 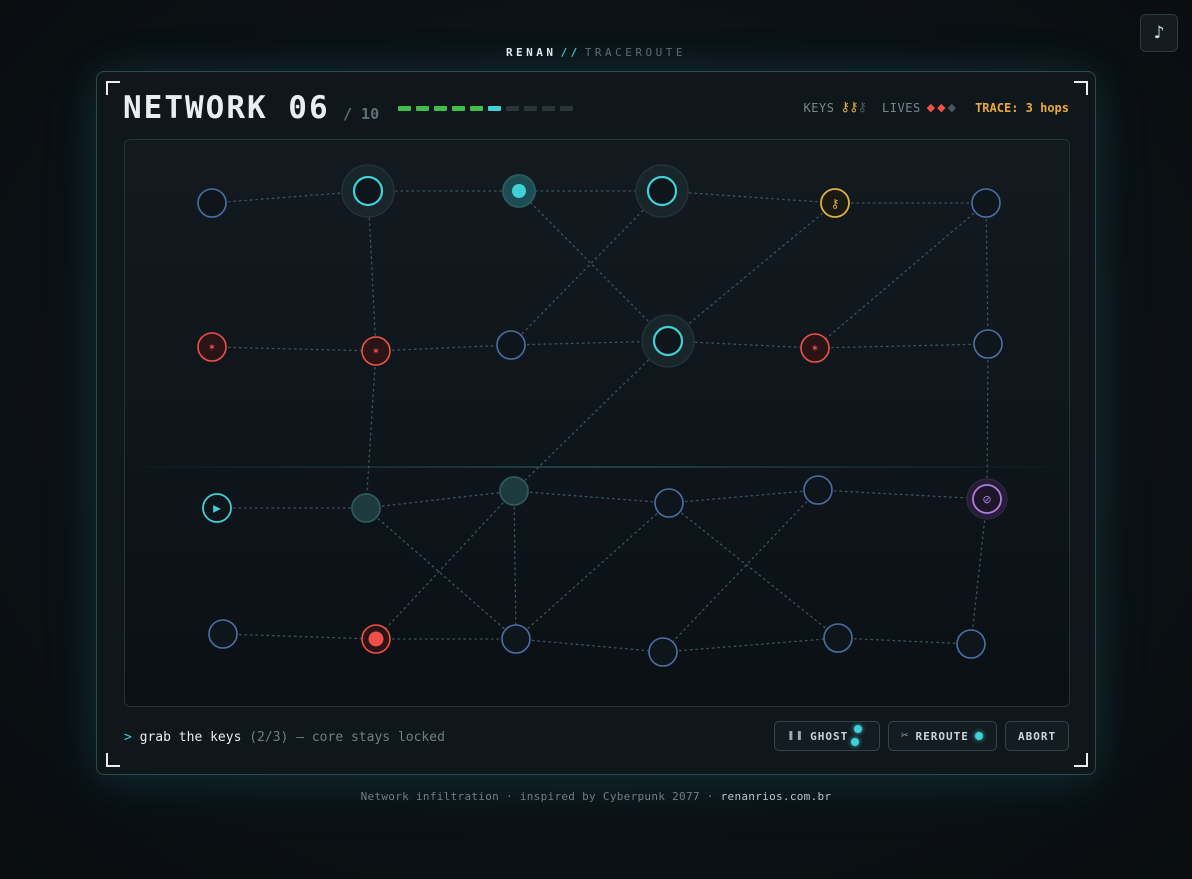 What do you see at coordinates (1037, 736) in the screenshot?
I see `abort-button: ABORT` at bounding box center [1037, 736].